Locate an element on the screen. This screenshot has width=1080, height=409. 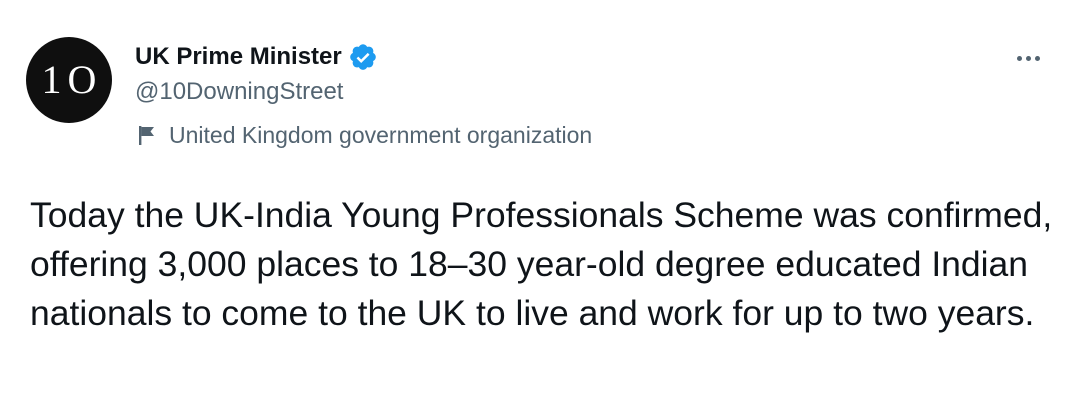
more-options-button is located at coordinates (1028, 58).